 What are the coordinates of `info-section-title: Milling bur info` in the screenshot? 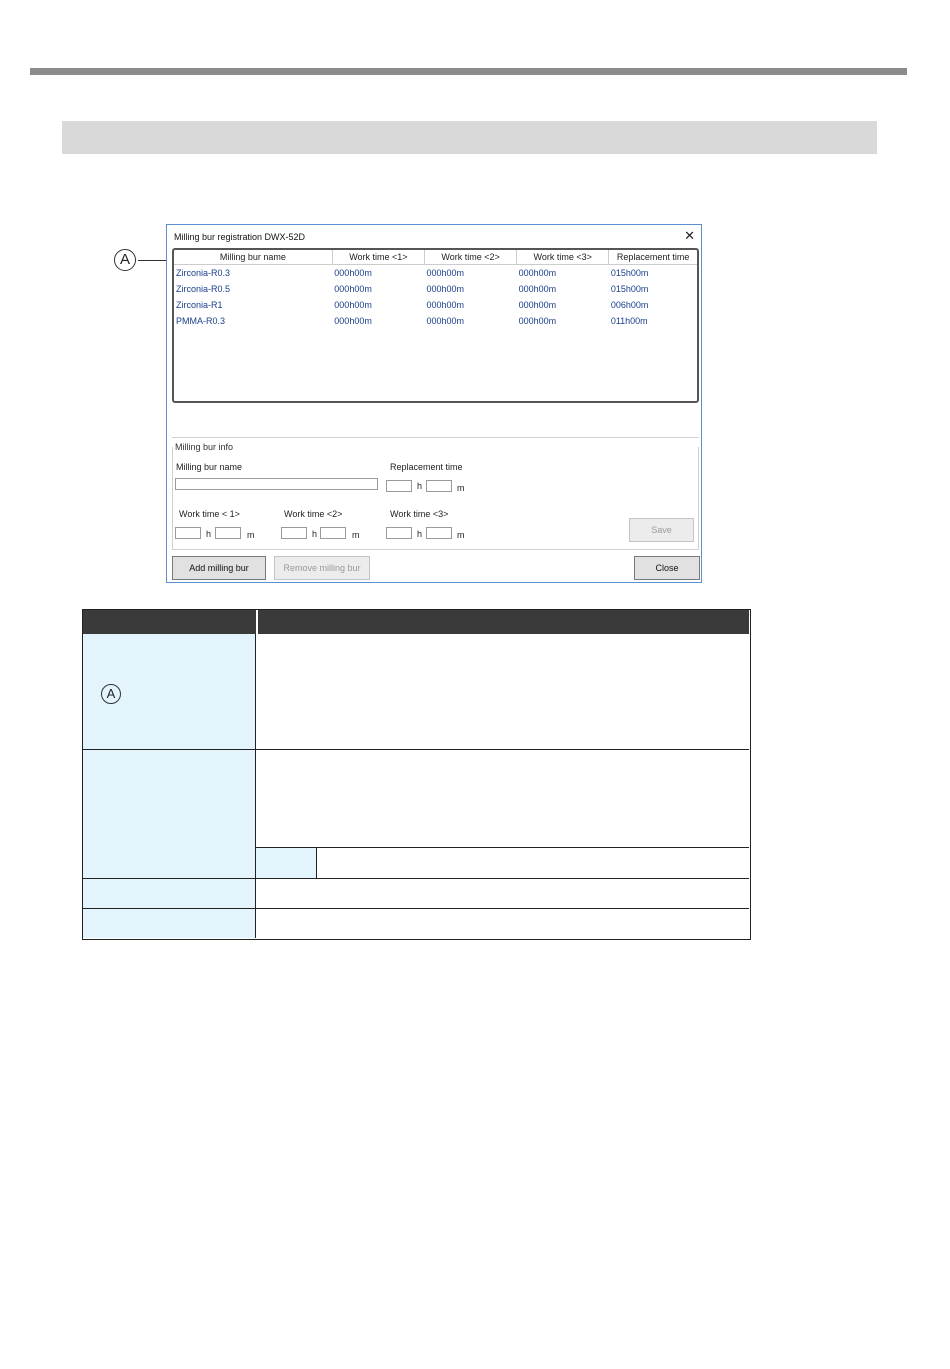 It's located at (204, 447).